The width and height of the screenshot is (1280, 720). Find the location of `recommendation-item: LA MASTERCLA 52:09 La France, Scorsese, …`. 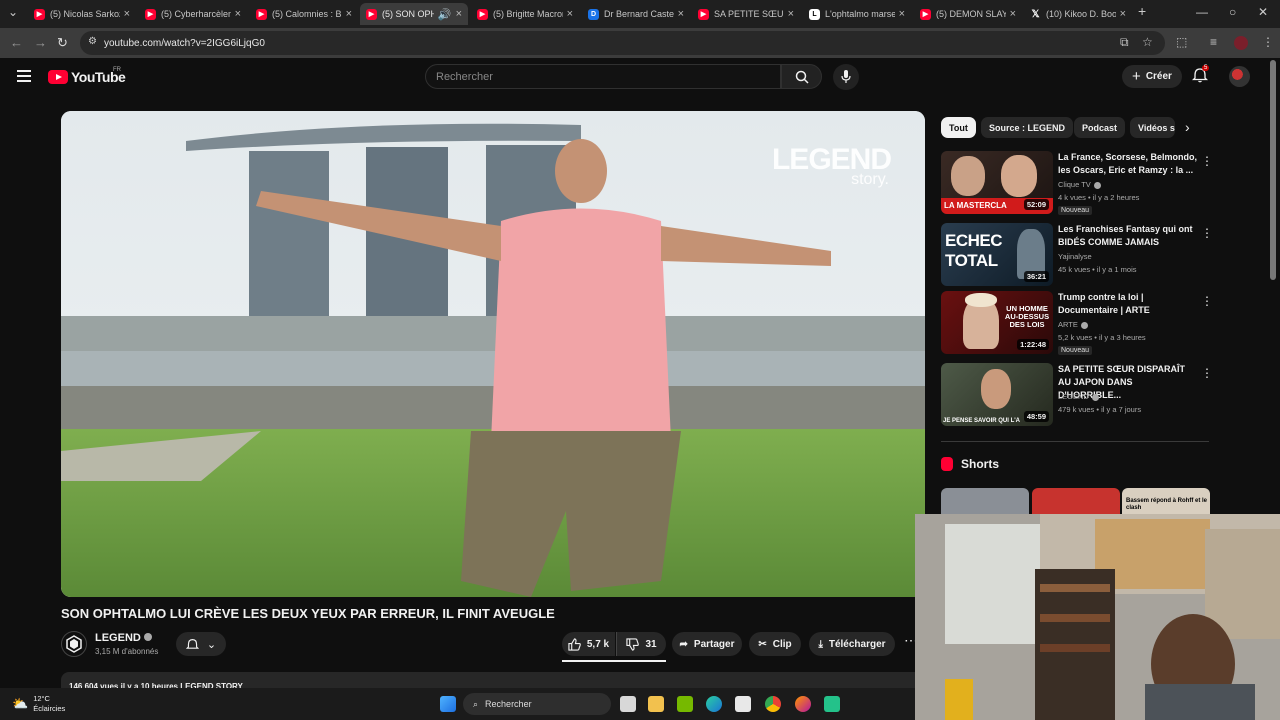

recommendation-item: LA MASTERCLA 52:09 La France, Scorsese, … is located at coordinates (1077, 183).